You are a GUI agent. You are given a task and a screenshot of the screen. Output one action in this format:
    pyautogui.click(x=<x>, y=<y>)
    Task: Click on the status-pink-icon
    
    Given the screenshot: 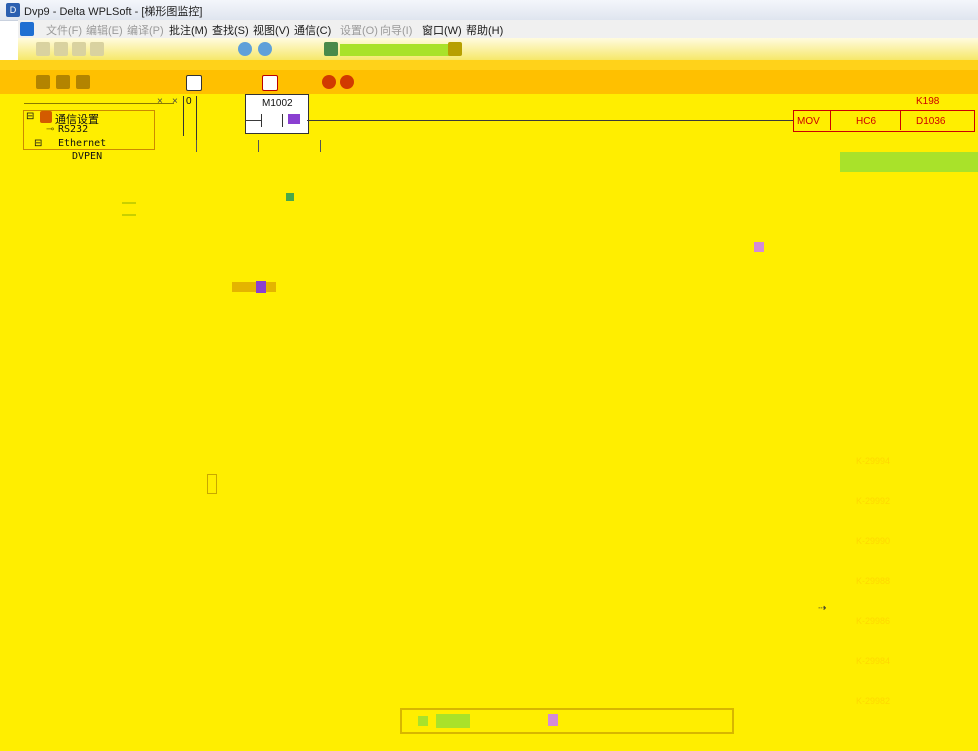 What is the action you would take?
    pyautogui.click(x=553, y=720)
    